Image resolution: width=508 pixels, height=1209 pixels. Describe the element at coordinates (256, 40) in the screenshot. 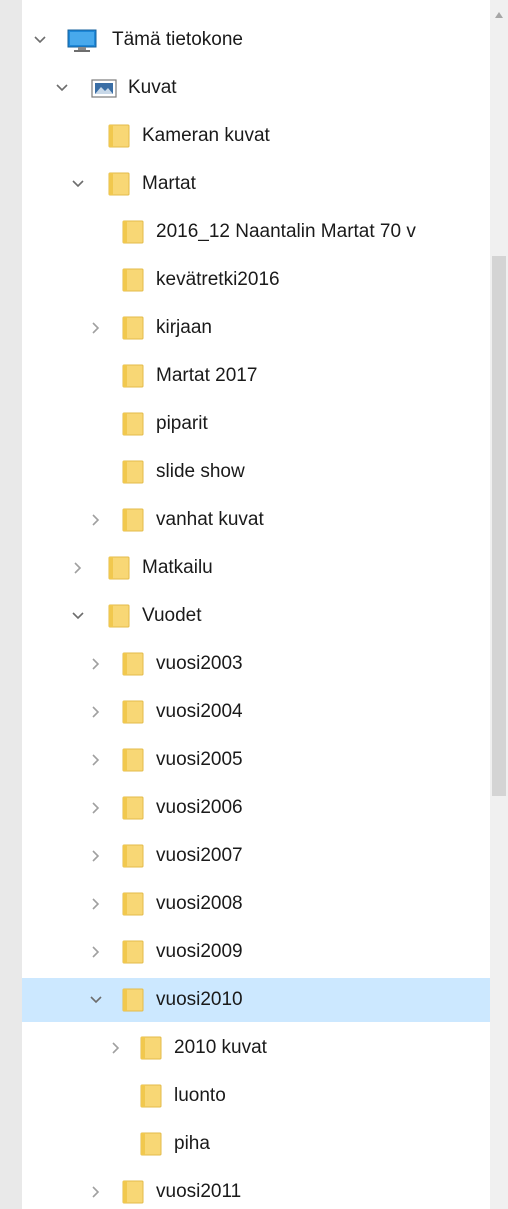

I see `tree-item-this-pc: Tämä tietokone` at that location.